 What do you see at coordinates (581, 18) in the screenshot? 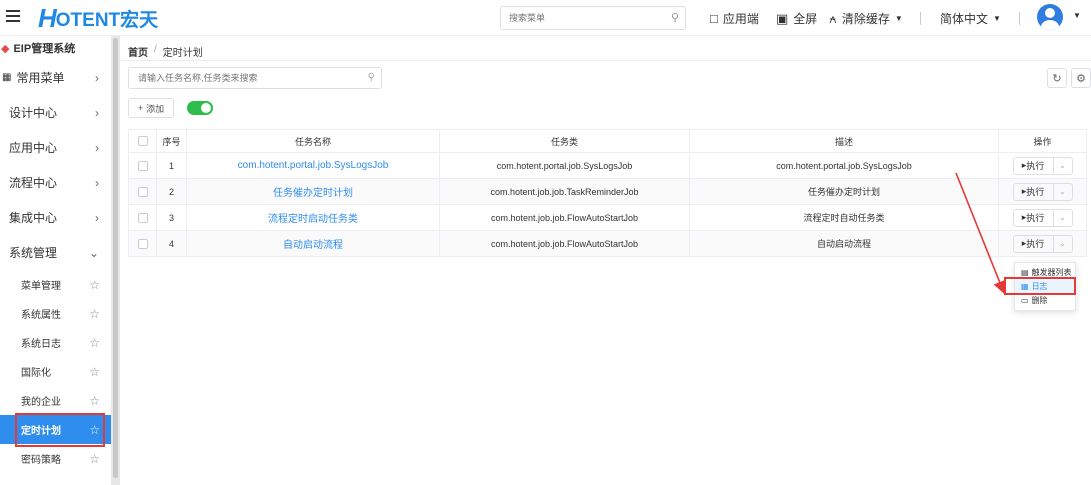
I see `menu-search-input` at bounding box center [581, 18].